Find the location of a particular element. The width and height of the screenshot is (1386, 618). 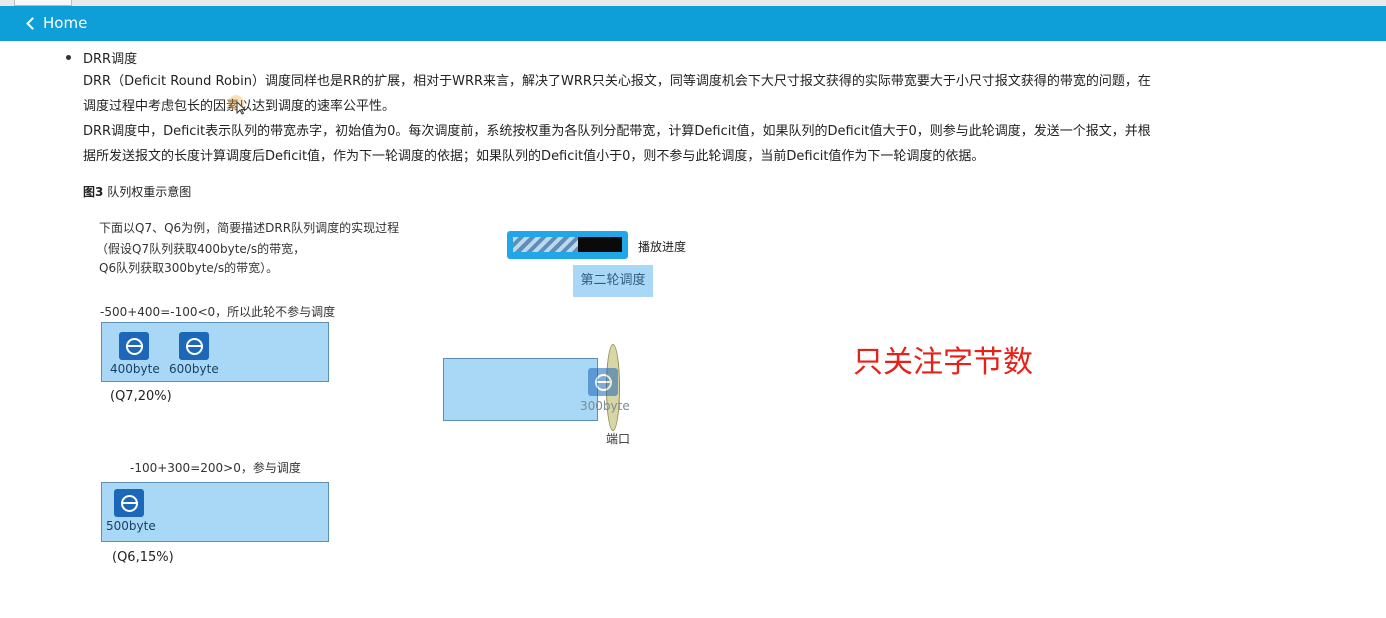

back-home-button: Home is located at coordinates (57, 23).